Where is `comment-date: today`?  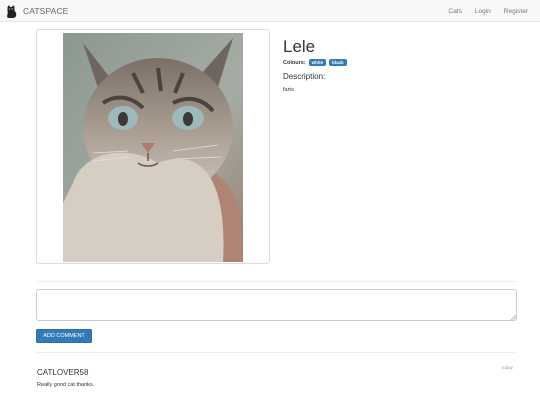
comment-date: today is located at coordinates (508, 367).